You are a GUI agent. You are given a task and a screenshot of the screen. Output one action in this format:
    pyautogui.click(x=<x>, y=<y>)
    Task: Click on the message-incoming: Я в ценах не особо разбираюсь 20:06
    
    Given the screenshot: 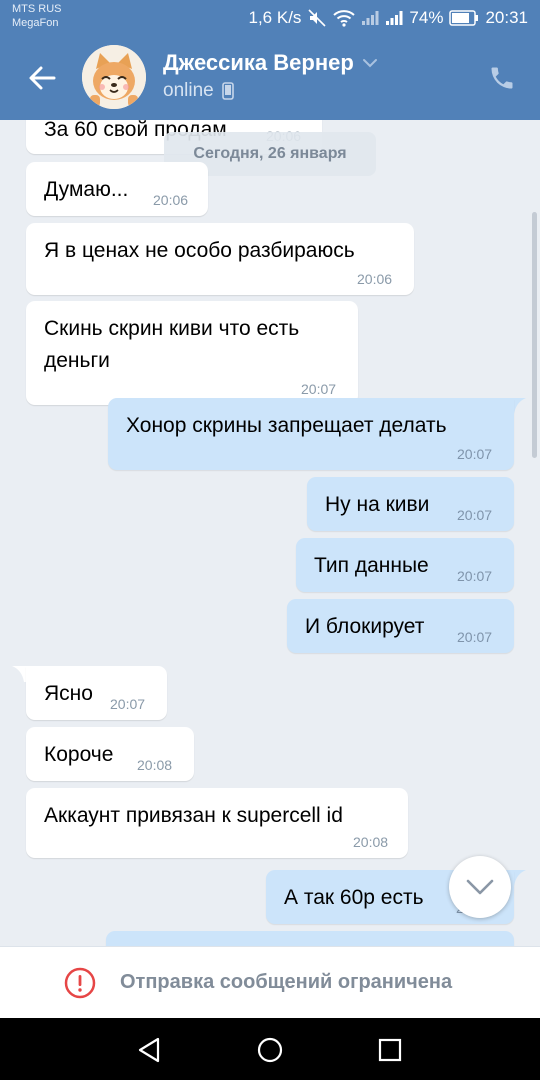 What is the action you would take?
    pyautogui.click(x=220, y=259)
    